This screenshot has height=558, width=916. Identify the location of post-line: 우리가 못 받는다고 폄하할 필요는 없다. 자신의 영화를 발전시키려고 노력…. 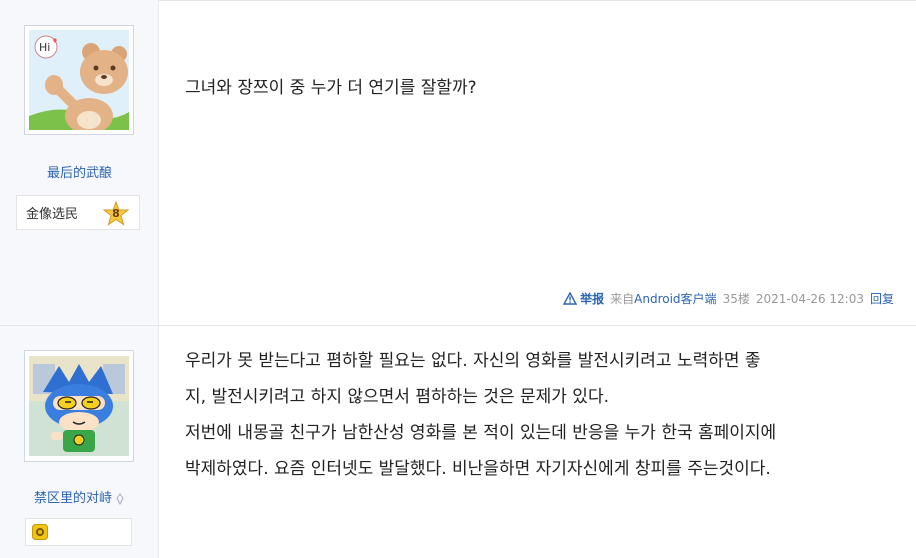
(473, 361).